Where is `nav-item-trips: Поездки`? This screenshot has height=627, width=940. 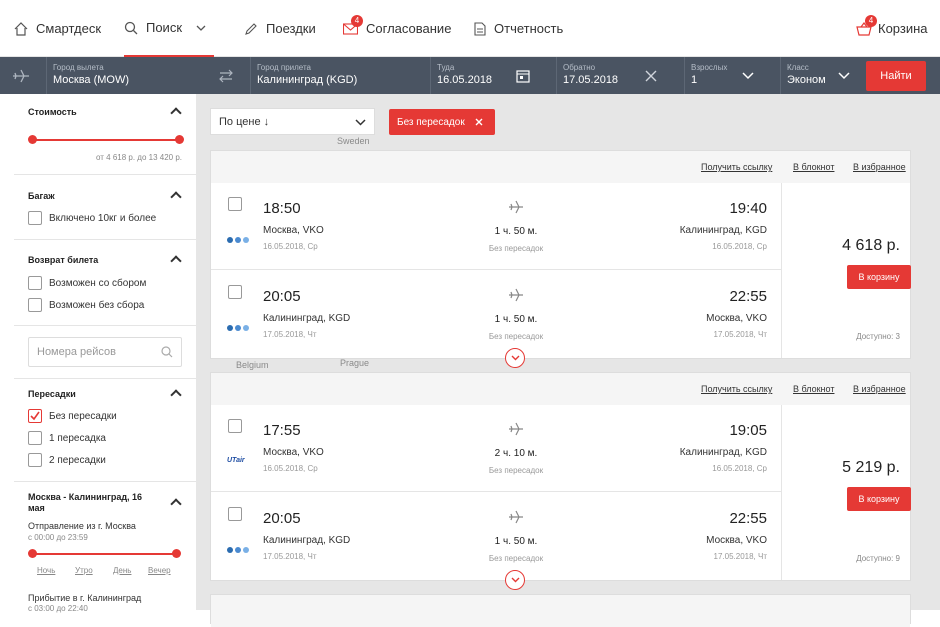
nav-item-trips: Поездки is located at coordinates (280, 28).